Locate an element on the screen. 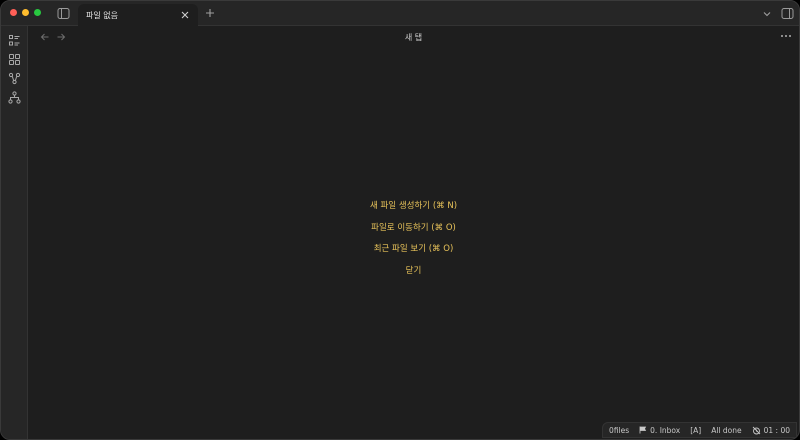  files-count: 0files is located at coordinates (619, 430).